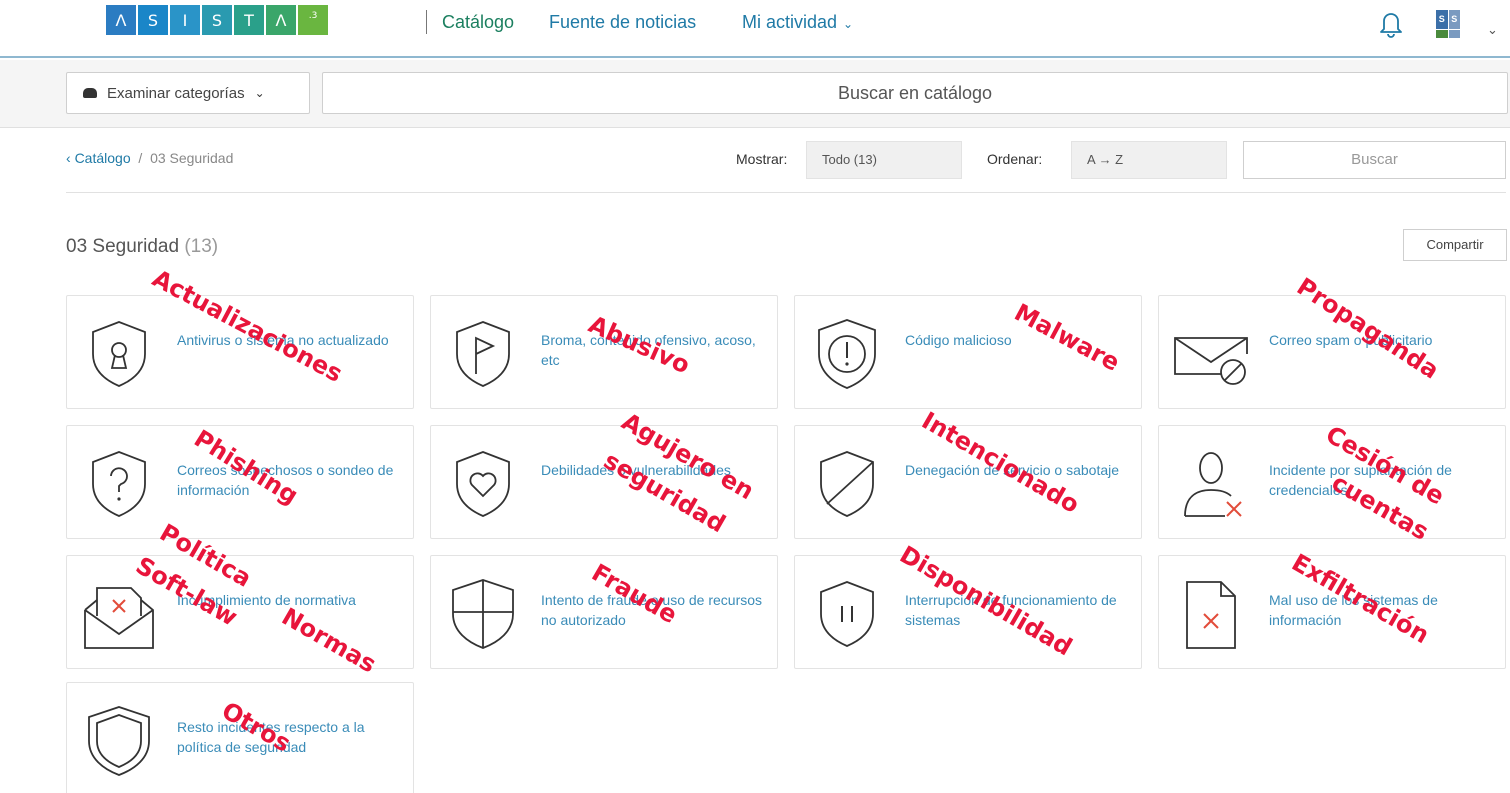  I want to click on nav-news-feed: Fuente de noticias, so click(622, 22).